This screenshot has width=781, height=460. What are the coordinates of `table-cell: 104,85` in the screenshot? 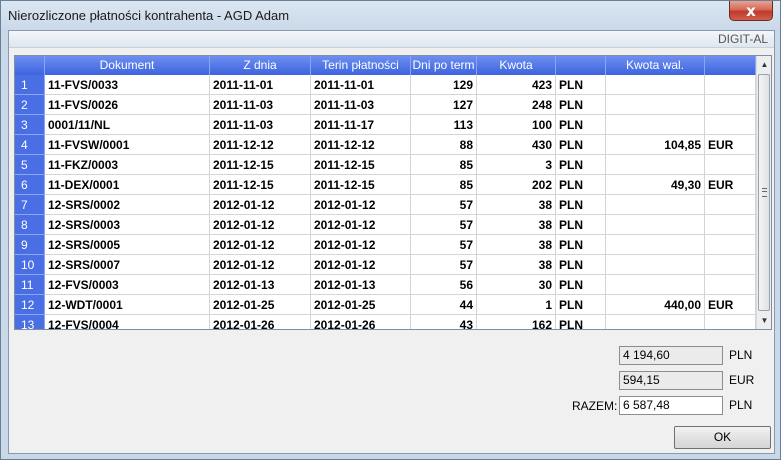 It's located at (655, 145).